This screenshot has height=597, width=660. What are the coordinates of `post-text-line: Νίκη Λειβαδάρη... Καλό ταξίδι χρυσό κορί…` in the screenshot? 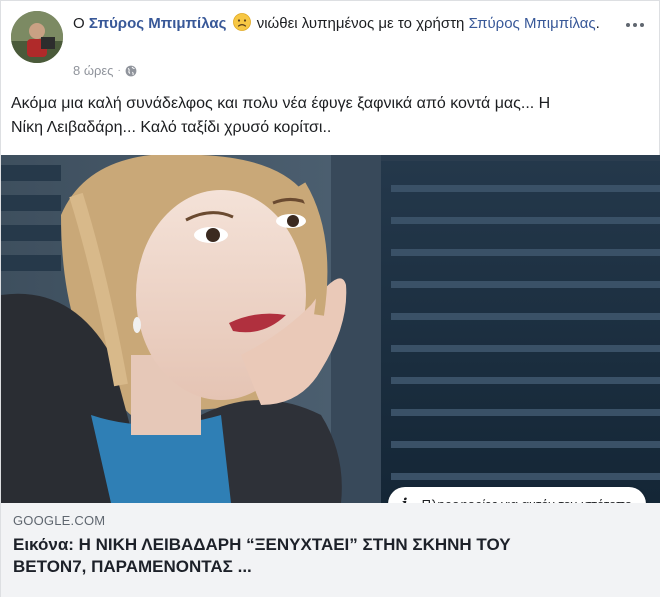 It's located at (171, 127).